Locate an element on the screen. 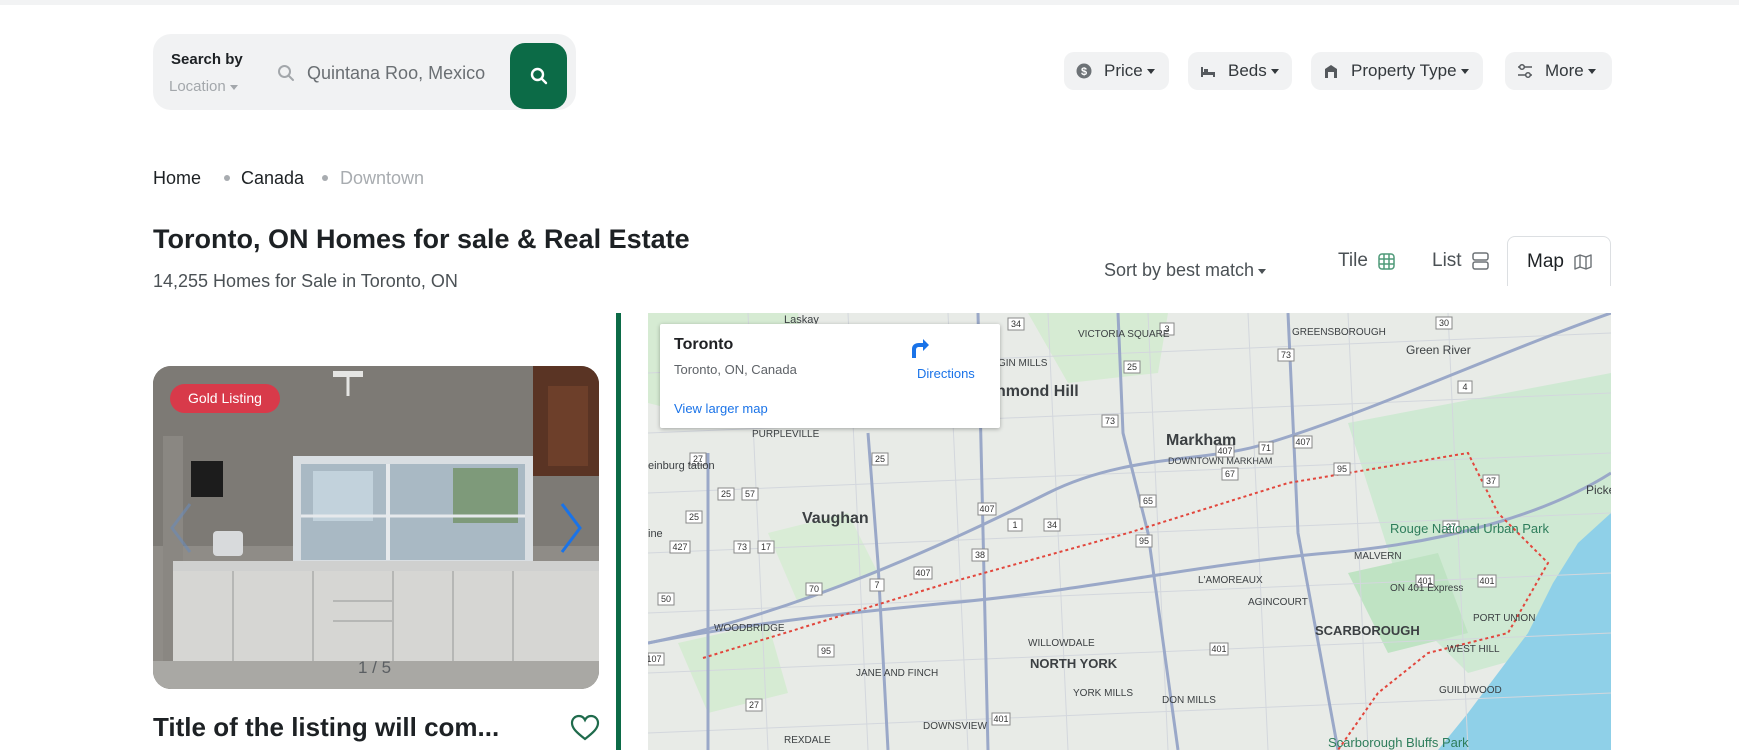  search-mode-dropdown: Location is located at coordinates (203, 86).